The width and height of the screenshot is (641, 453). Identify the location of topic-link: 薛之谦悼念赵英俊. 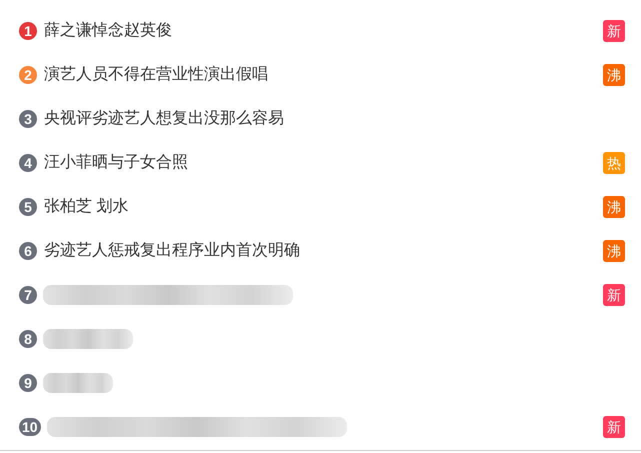
(108, 31).